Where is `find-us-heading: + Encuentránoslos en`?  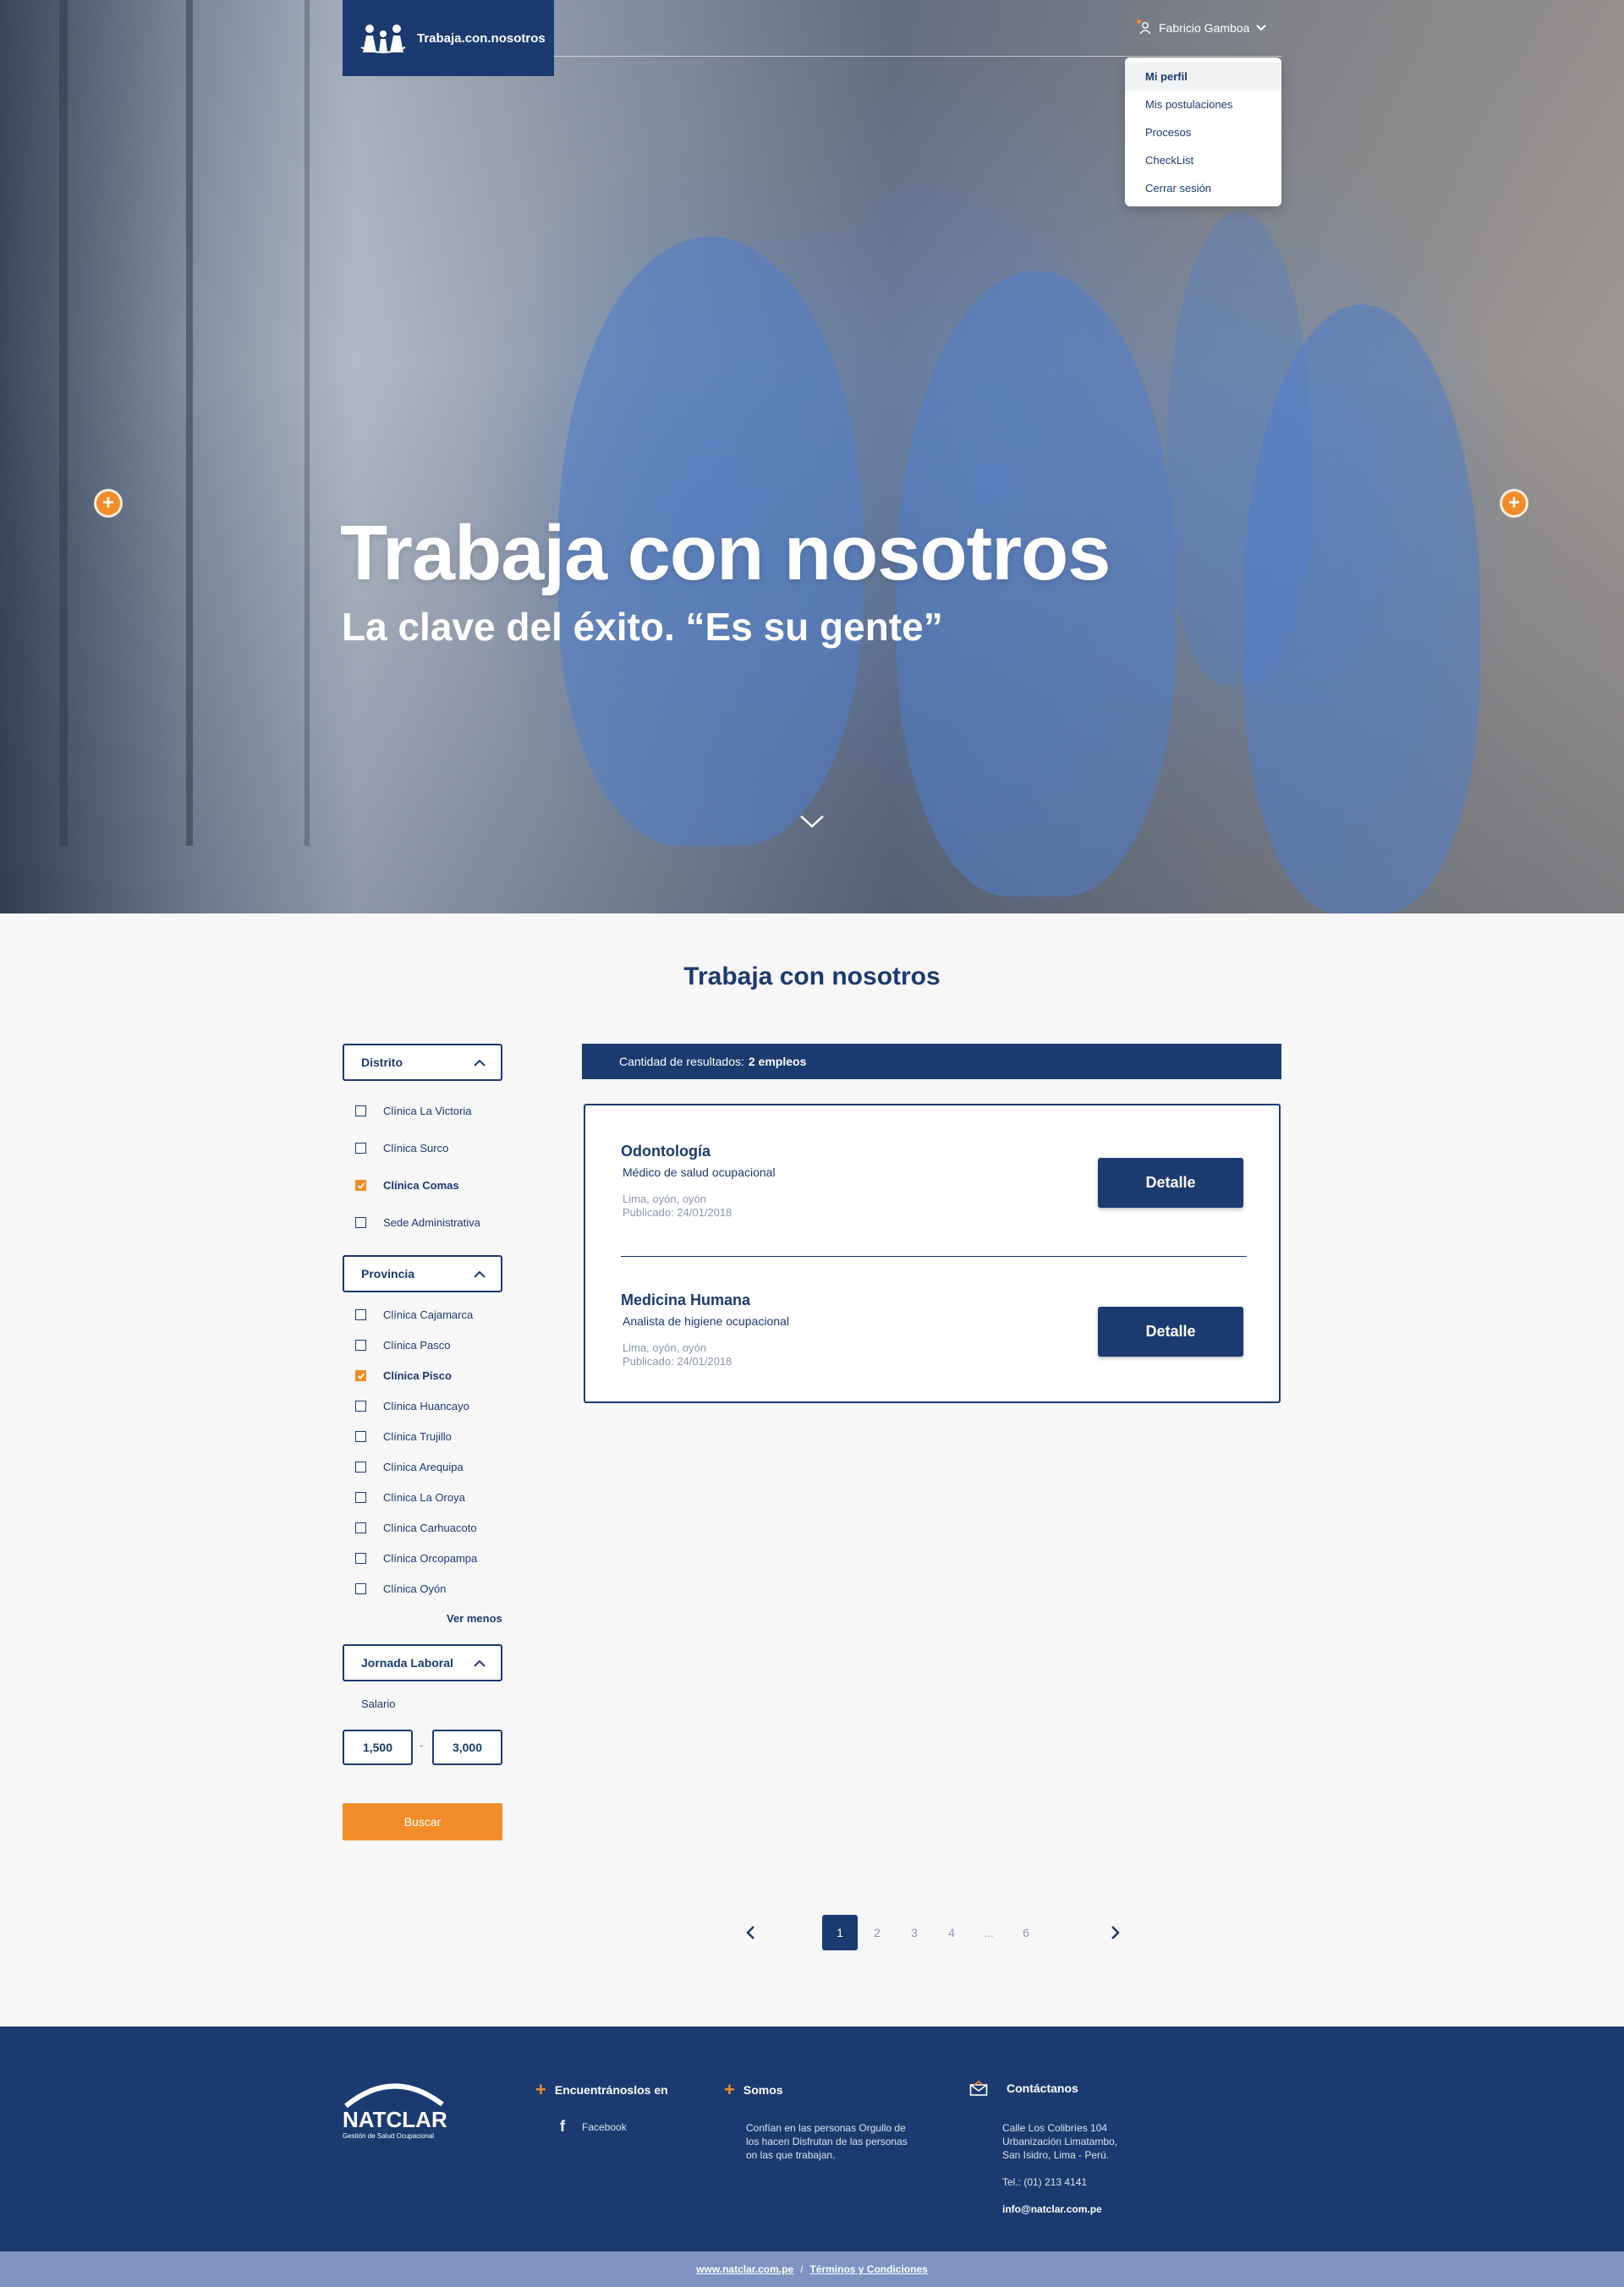 find-us-heading: + Encuentránoslos en is located at coordinates (602, 2090).